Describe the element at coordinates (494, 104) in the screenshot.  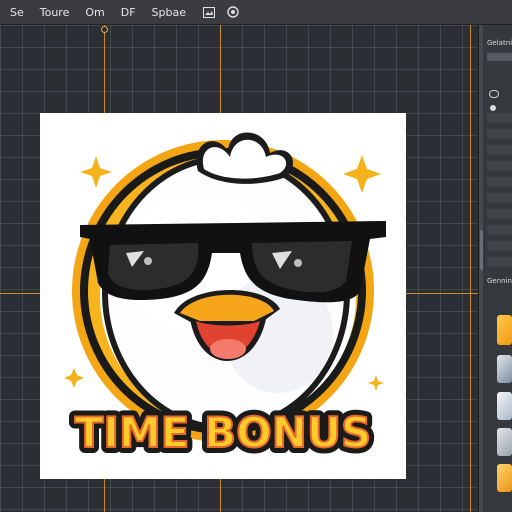
I see `circle-icon` at that location.